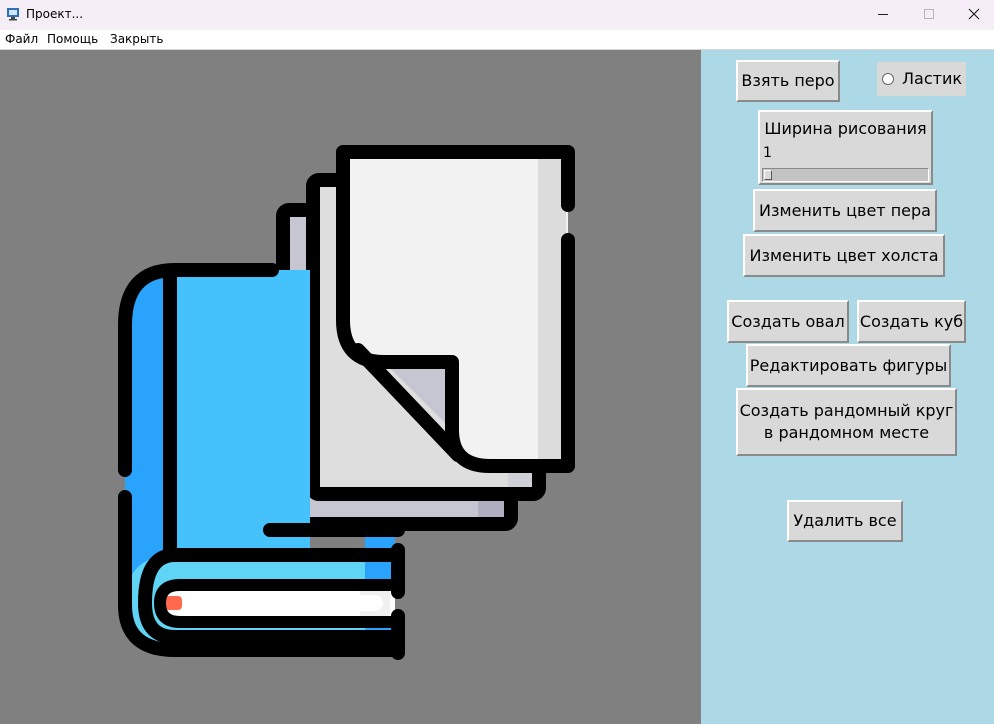 The height and width of the screenshot is (724, 994). Describe the element at coordinates (848, 365) in the screenshot. I see `edit-shapes-button: Редактировать фигуры` at that location.